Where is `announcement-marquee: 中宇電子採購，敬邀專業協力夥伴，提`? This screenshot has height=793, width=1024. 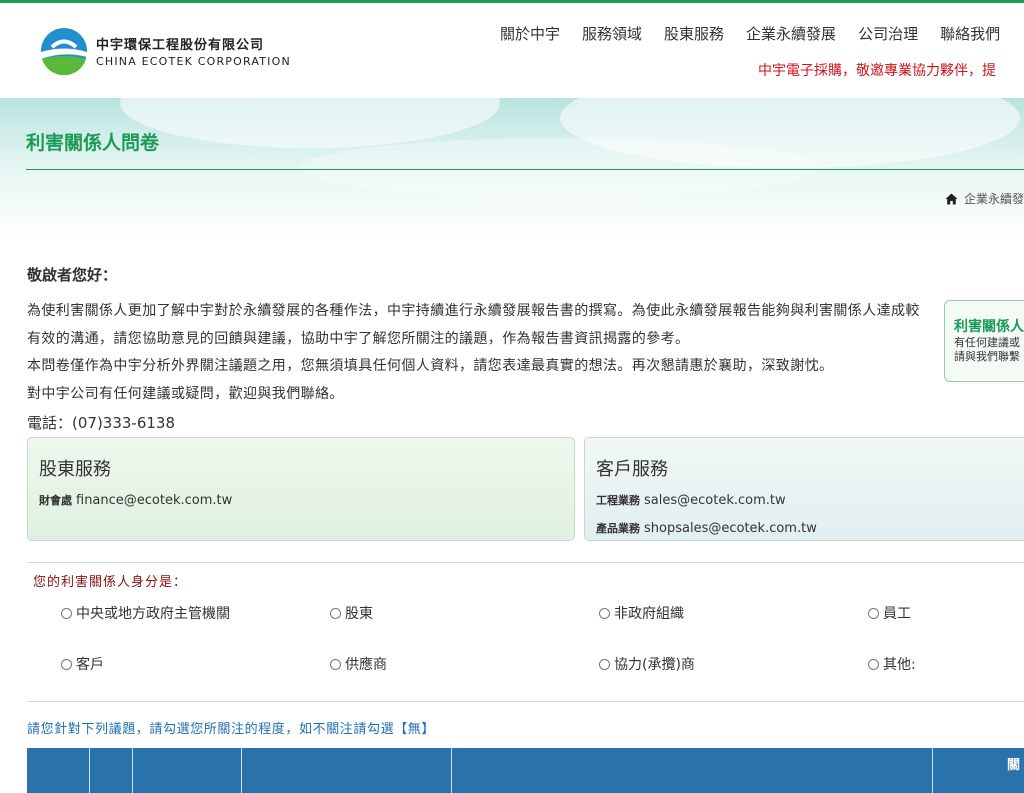
announcement-marquee: 中宇電子採購，敬邀專業協力夥伴，提 is located at coordinates (877, 70).